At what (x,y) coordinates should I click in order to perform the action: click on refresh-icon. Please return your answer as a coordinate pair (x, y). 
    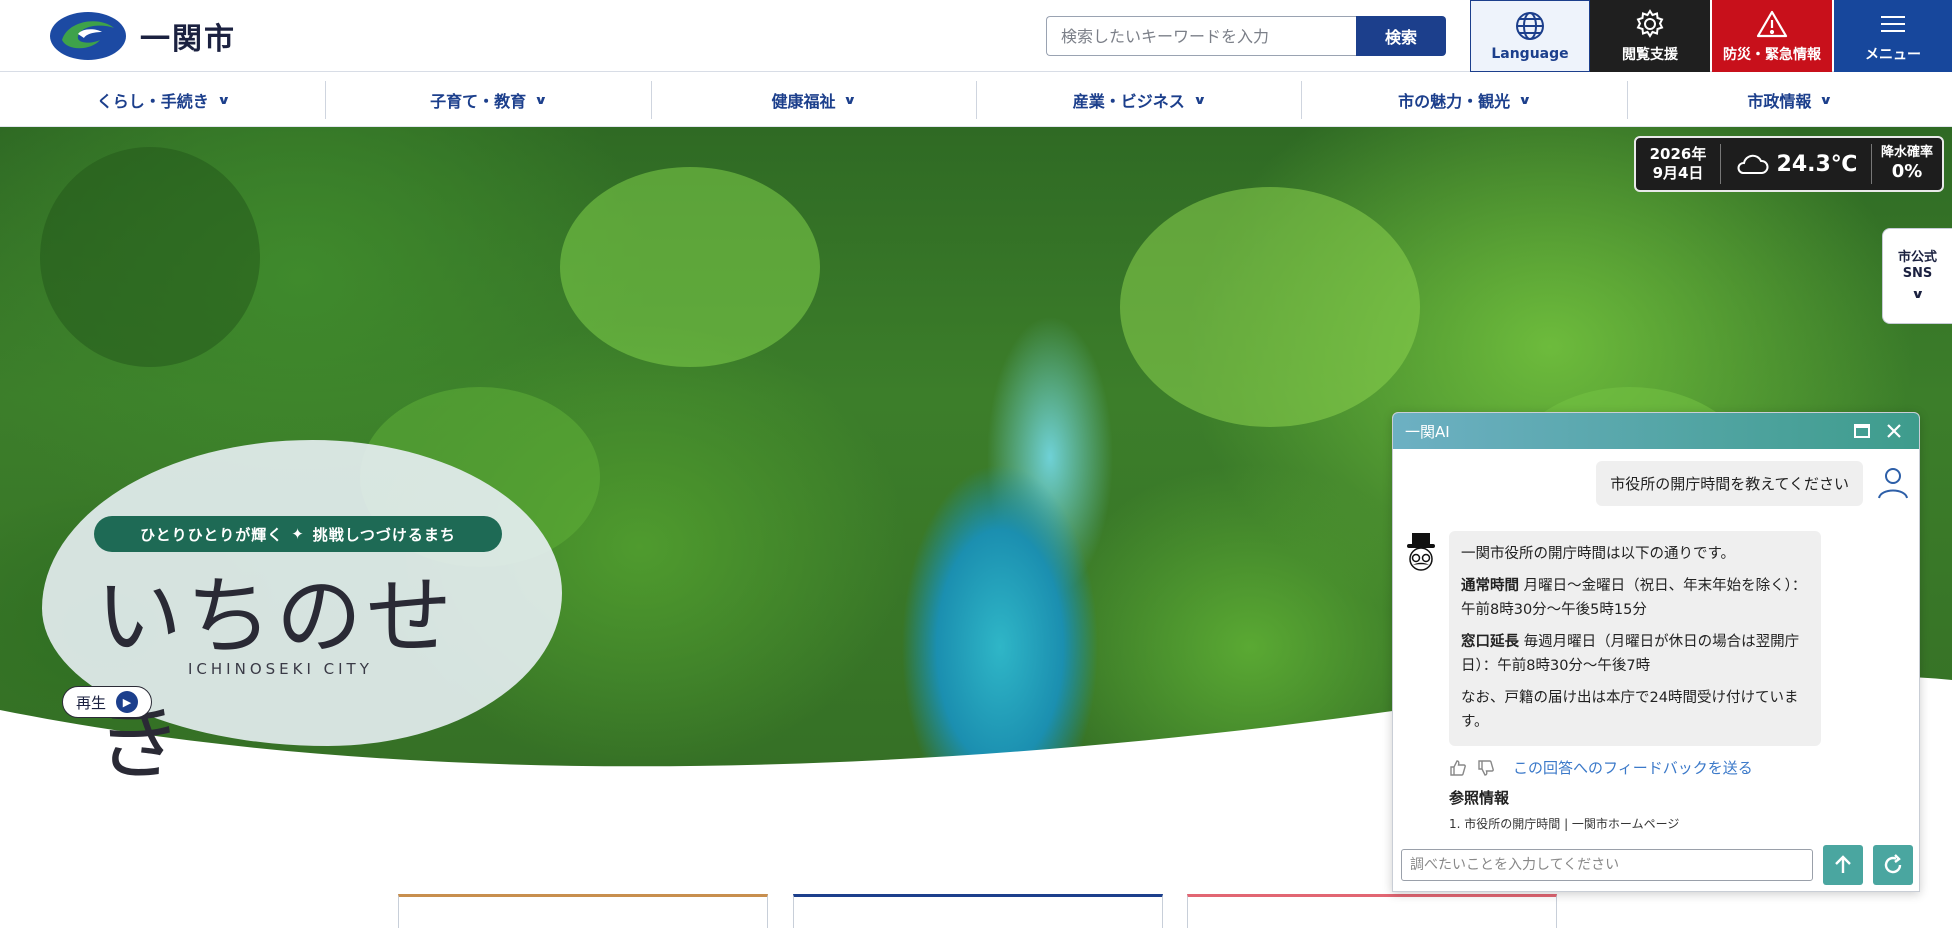
    Looking at the image, I should click on (1893, 864).